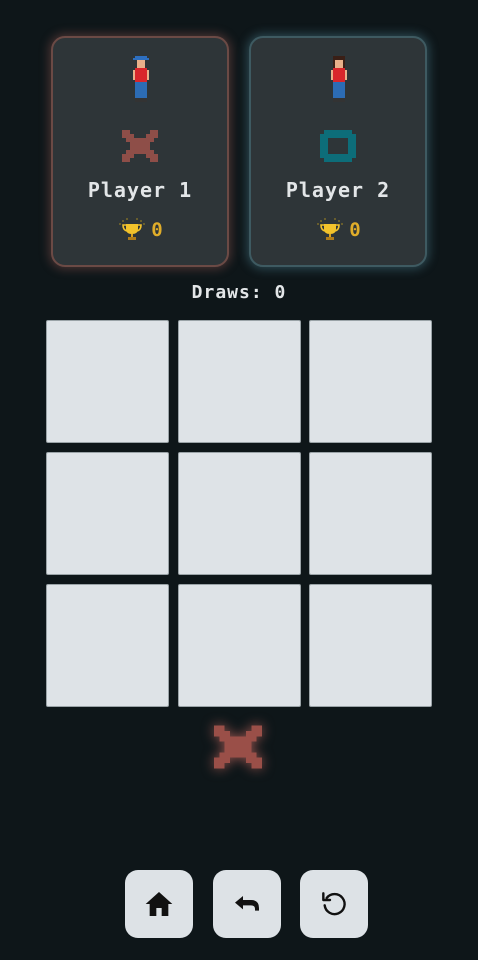 This screenshot has width=478, height=960. I want to click on player-2-name: Player 2, so click(338, 190).